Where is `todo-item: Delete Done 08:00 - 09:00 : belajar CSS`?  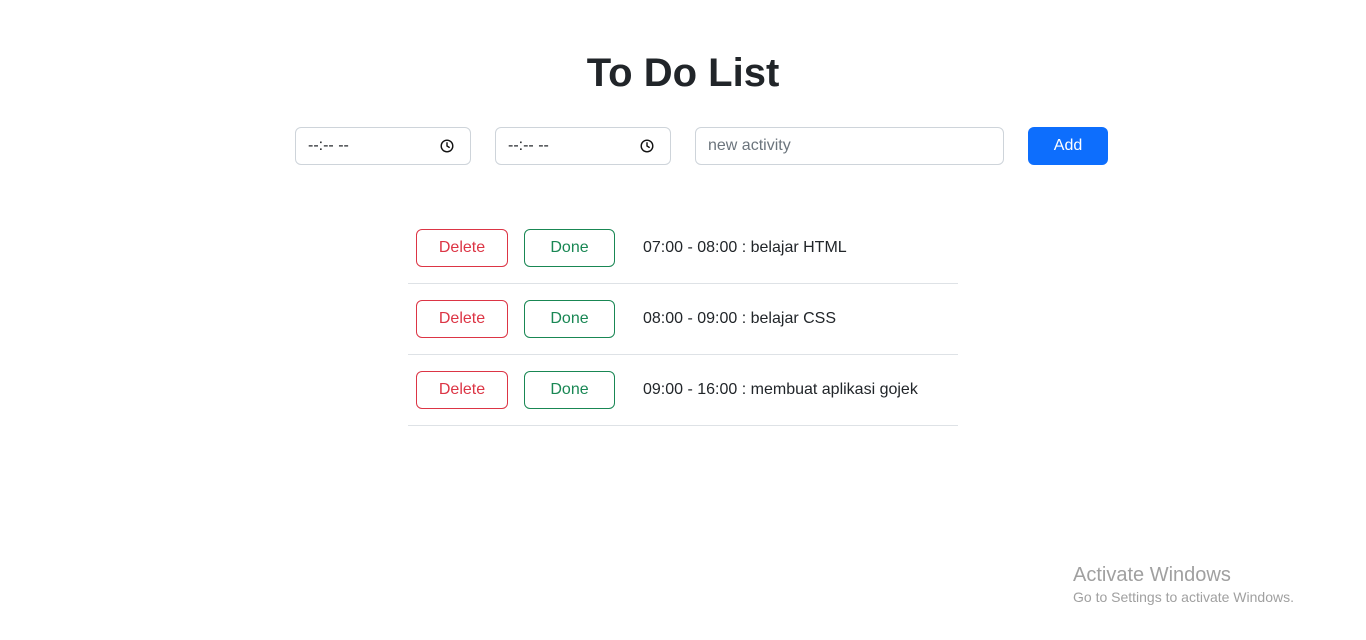 todo-item: Delete Done 08:00 - 09:00 : belajar CSS is located at coordinates (683, 319).